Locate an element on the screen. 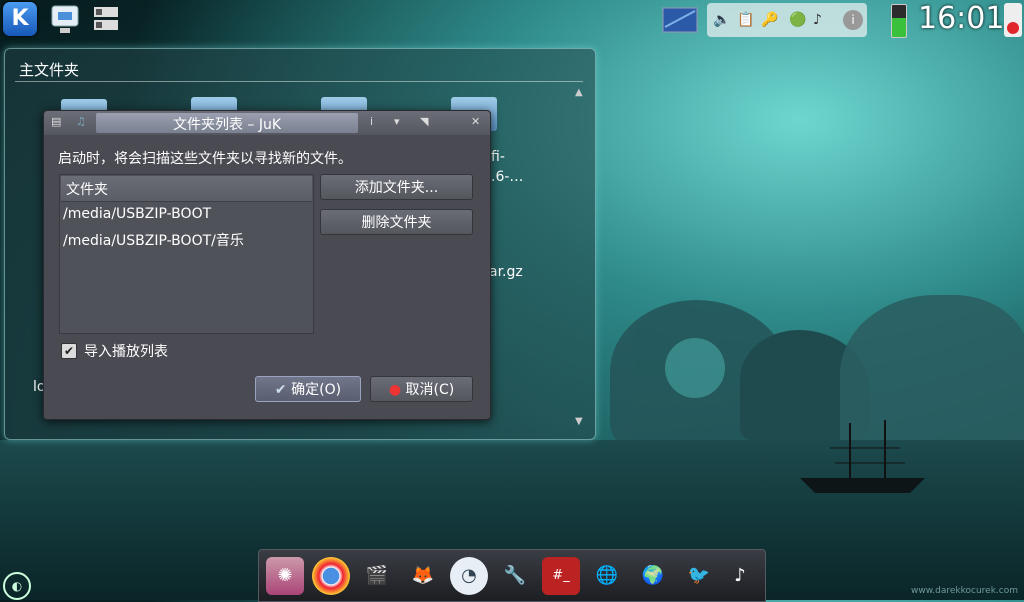 Image resolution: width=1024 pixels, height=602 pixels. minimize-icon: ▾ is located at coordinates (397, 121).